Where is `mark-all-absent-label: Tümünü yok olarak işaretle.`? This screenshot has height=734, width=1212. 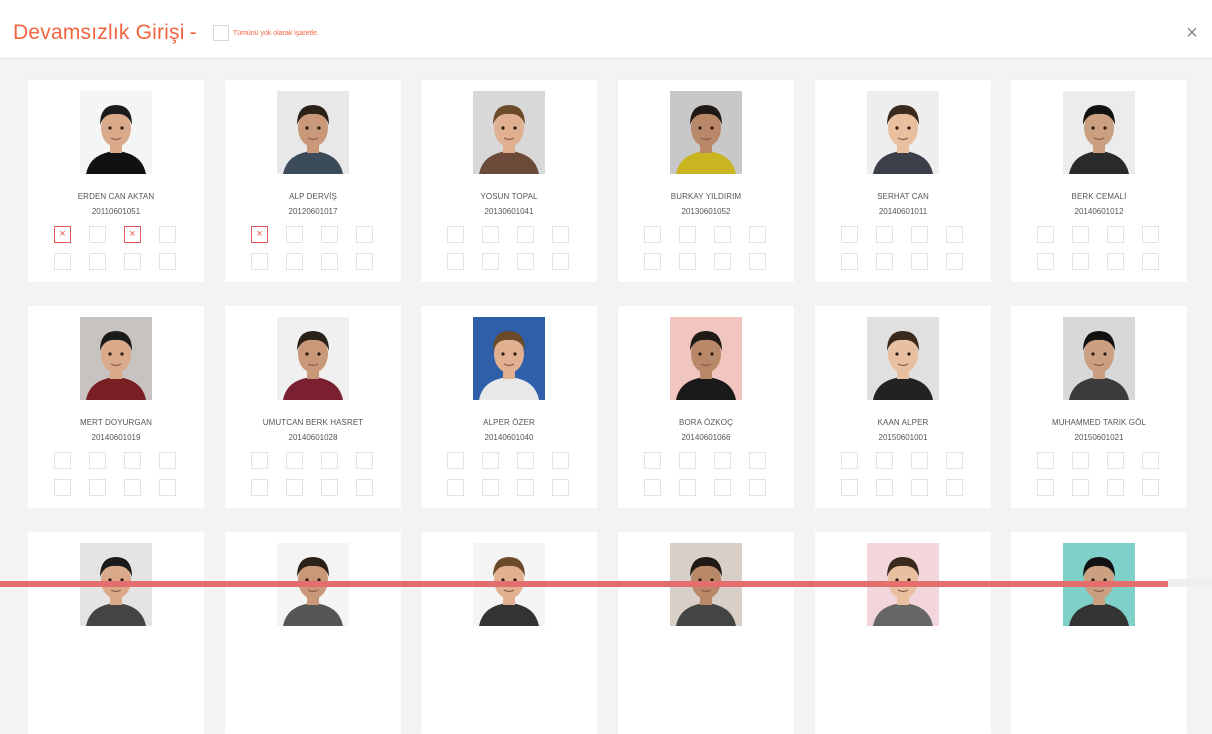 mark-all-absent-label: Tümünü yok olarak işaretle. is located at coordinates (276, 33).